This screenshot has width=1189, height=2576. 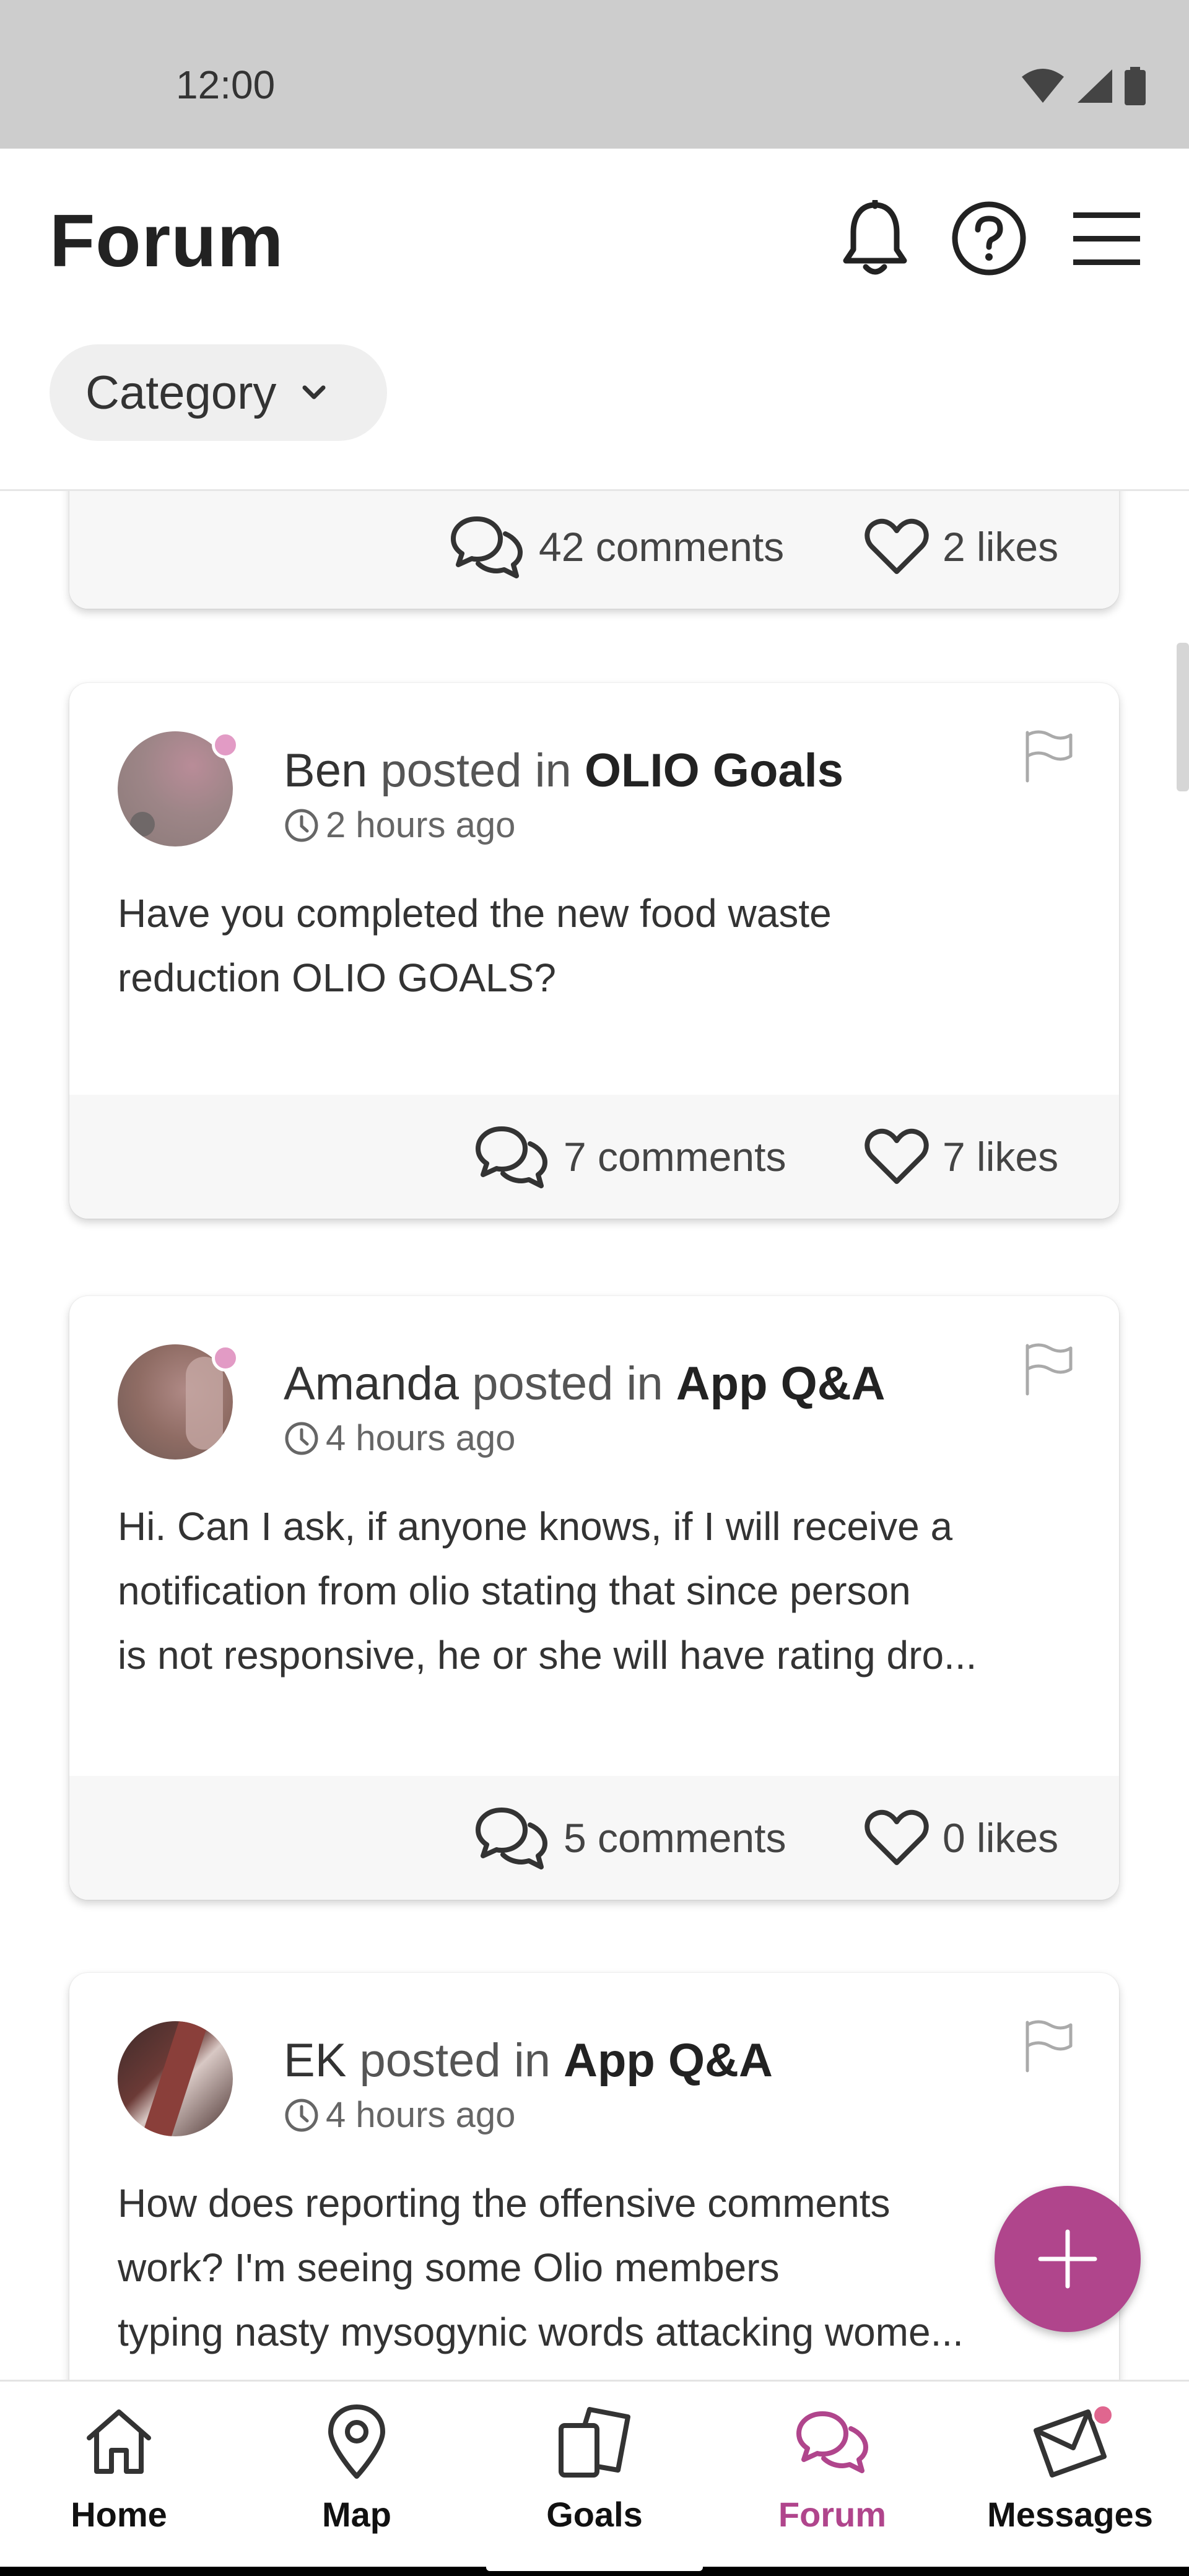 I want to click on plus-icon, so click(x=1067, y=2259).